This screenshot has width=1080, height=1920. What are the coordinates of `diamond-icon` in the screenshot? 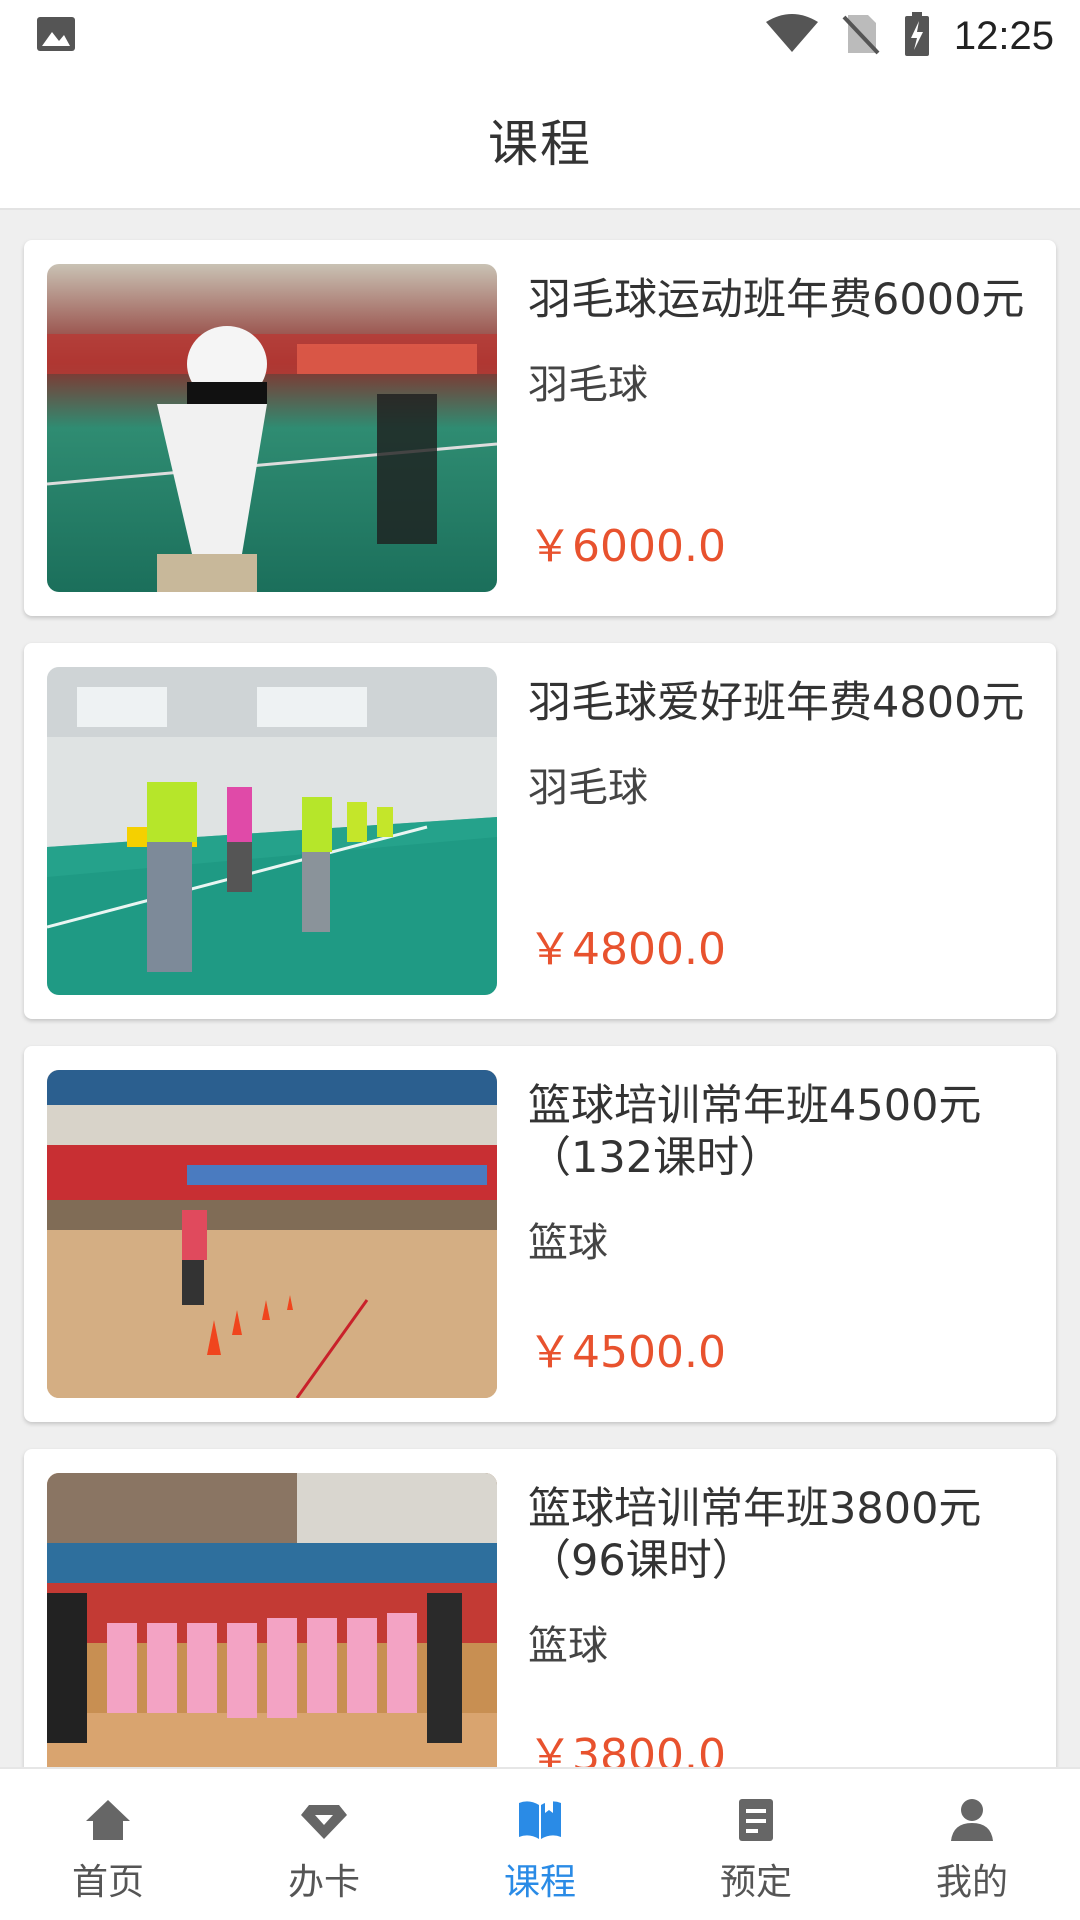 It's located at (324, 1820).